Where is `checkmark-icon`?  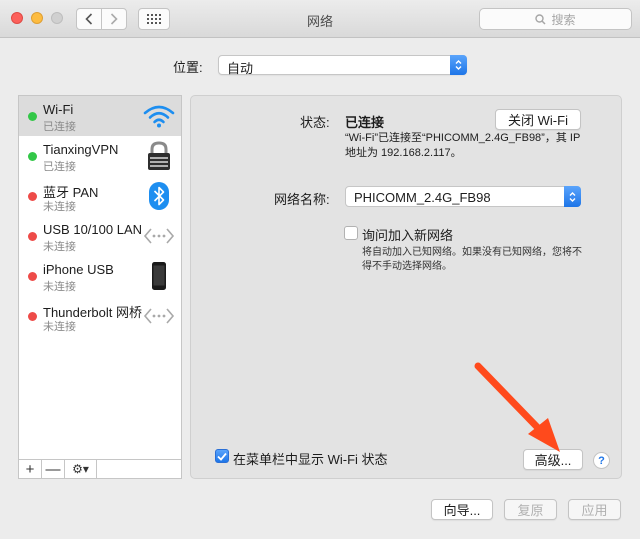 checkmark-icon is located at coordinates (222, 456).